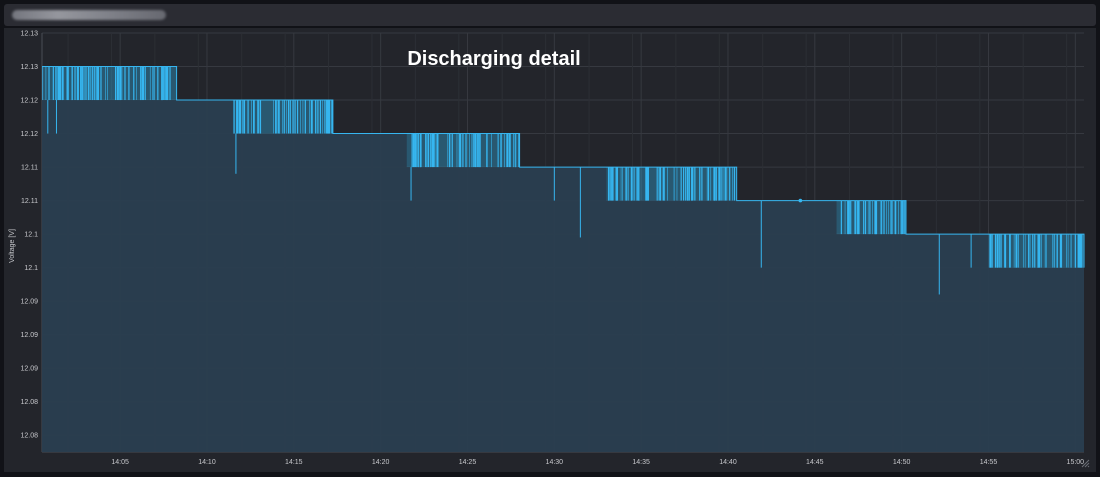 The width and height of the screenshot is (1100, 477). What do you see at coordinates (728, 462) in the screenshot?
I see `x-tick-label: 14:40` at bounding box center [728, 462].